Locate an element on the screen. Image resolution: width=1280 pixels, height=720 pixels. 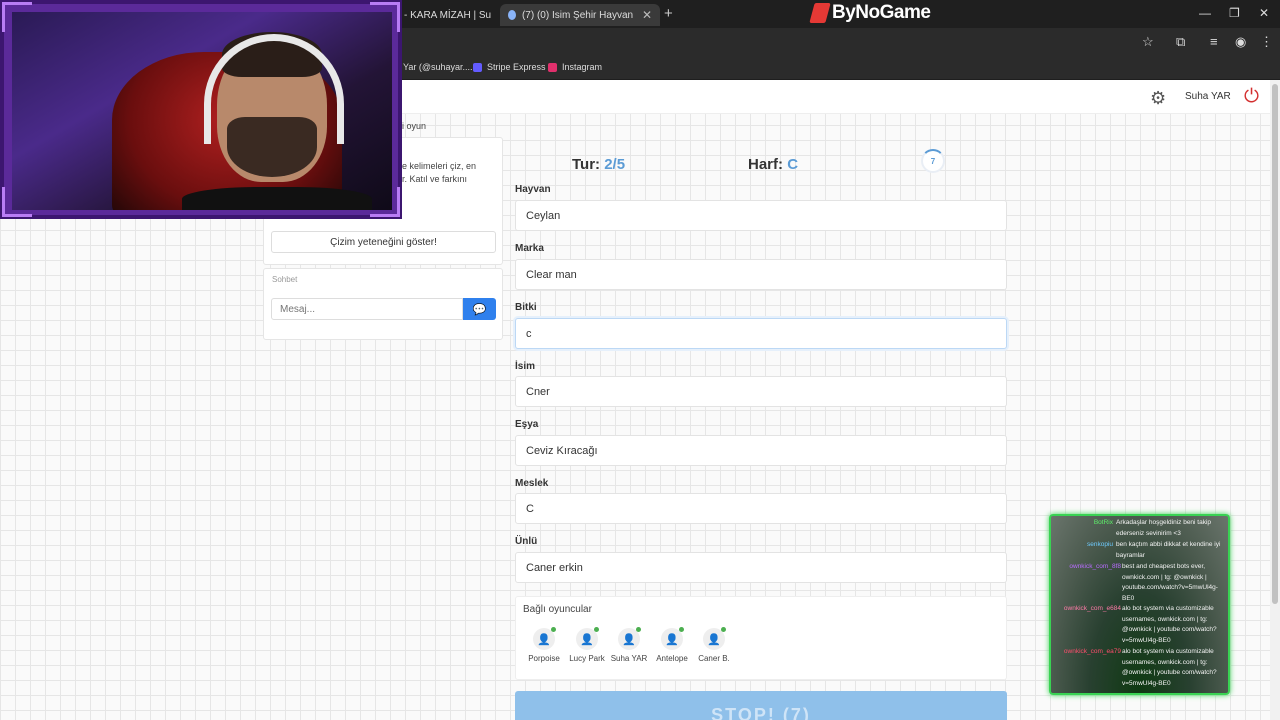
field-label-bitki: Bitki is located at coordinates (526, 307).